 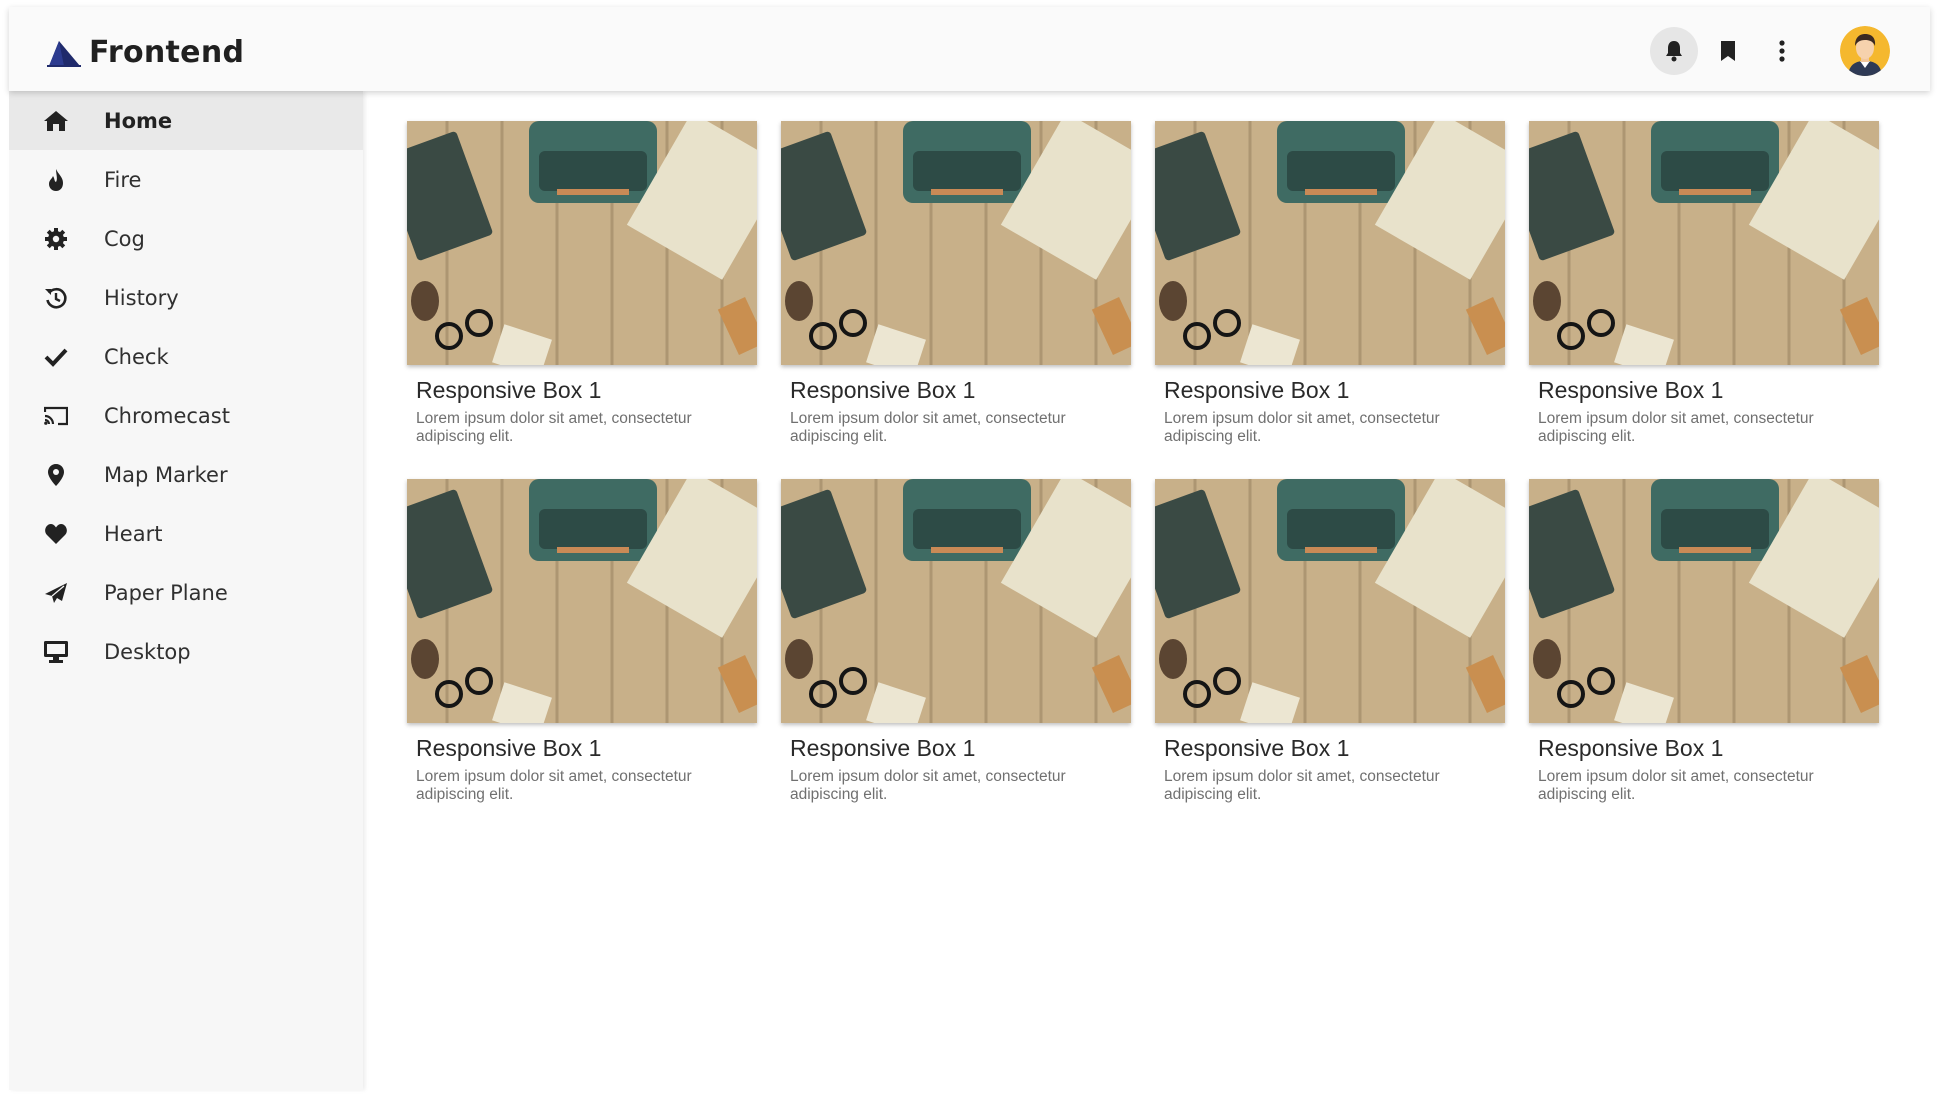 I want to click on sidebar-item-label: Map Marker, so click(x=166, y=474).